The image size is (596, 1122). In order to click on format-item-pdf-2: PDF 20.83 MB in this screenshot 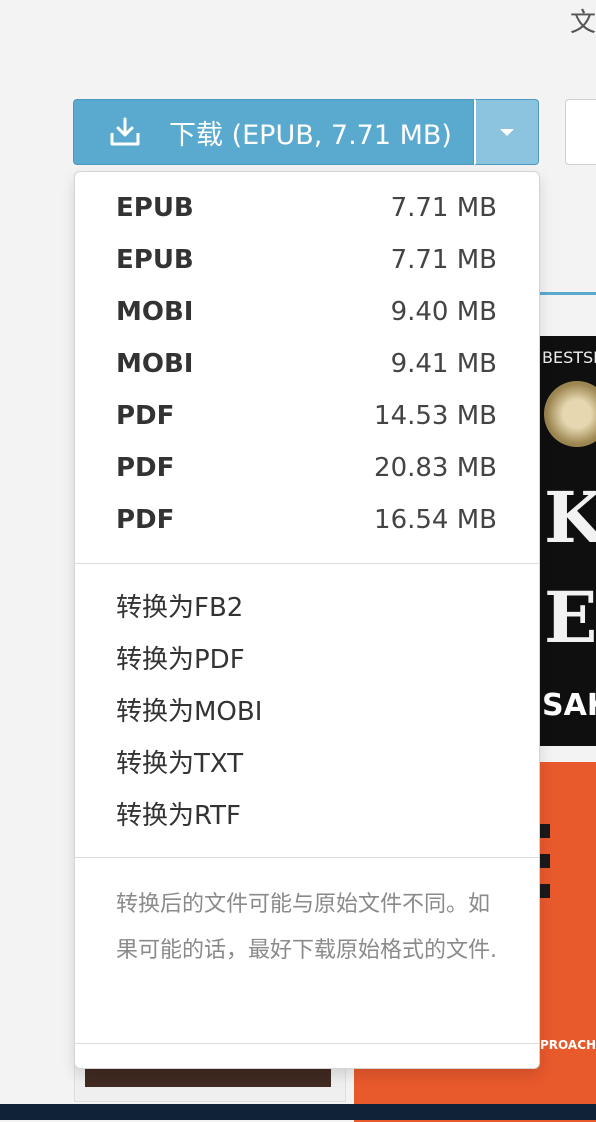, I will do `click(307, 468)`.